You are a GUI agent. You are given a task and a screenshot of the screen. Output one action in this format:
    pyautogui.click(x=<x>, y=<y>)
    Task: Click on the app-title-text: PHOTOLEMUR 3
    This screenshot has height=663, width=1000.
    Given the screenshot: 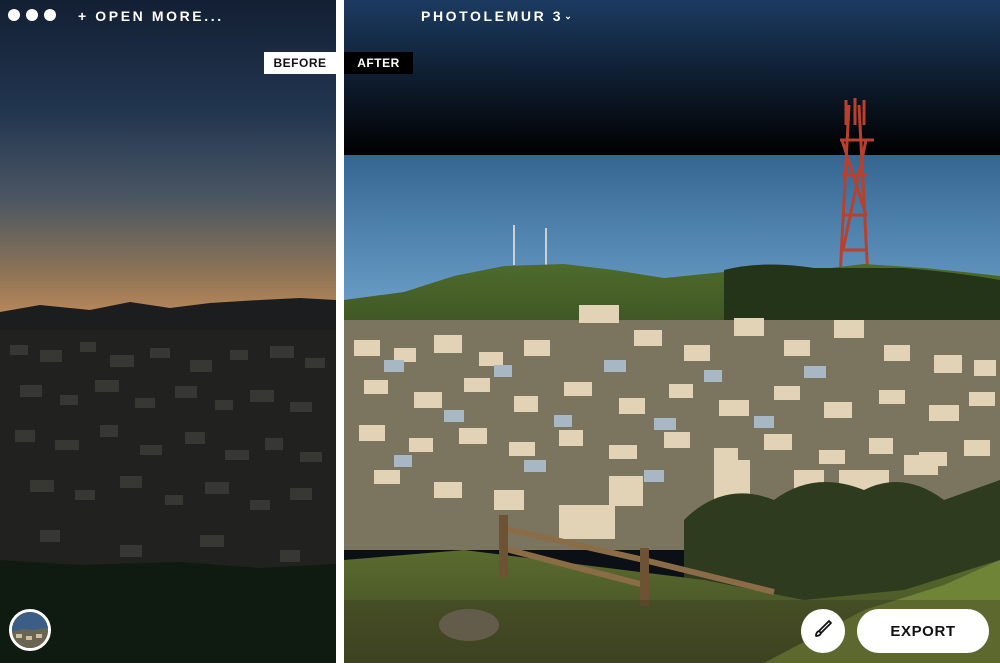 What is the action you would take?
    pyautogui.click(x=492, y=16)
    